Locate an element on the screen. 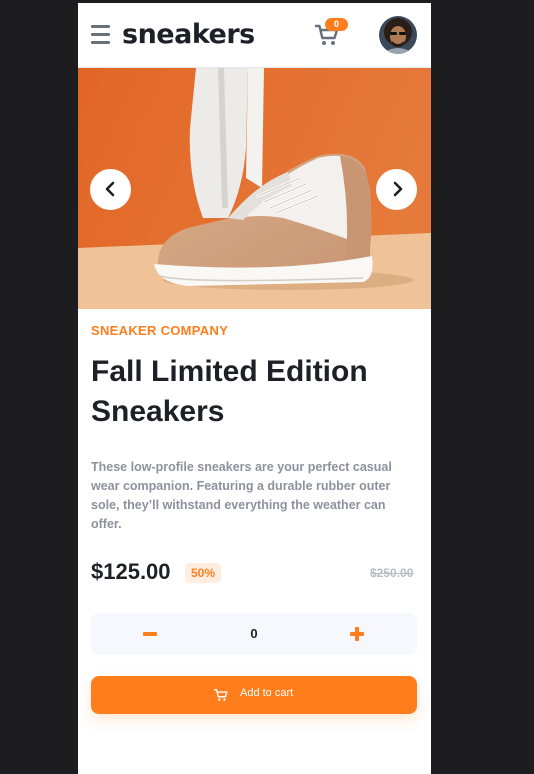  chevron-left-icon is located at coordinates (110, 189).